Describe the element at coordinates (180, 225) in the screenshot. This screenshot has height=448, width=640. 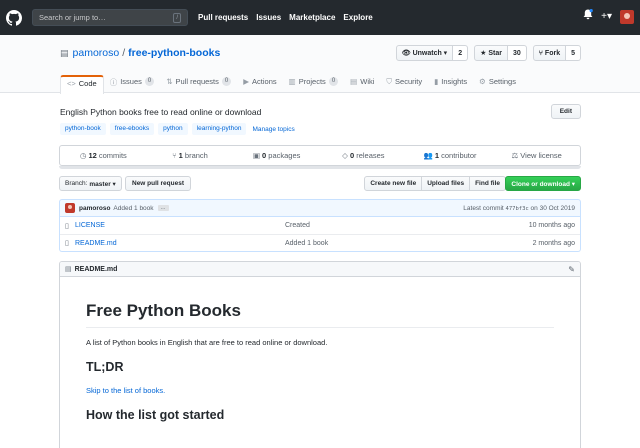
I see `file-name: LICENSE` at that location.